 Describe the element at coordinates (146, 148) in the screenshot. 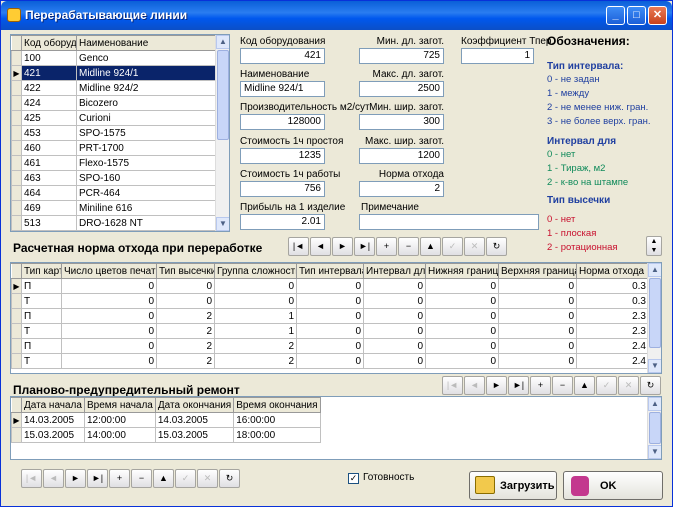

I see `equipment-name-cell: PRT-1700` at that location.